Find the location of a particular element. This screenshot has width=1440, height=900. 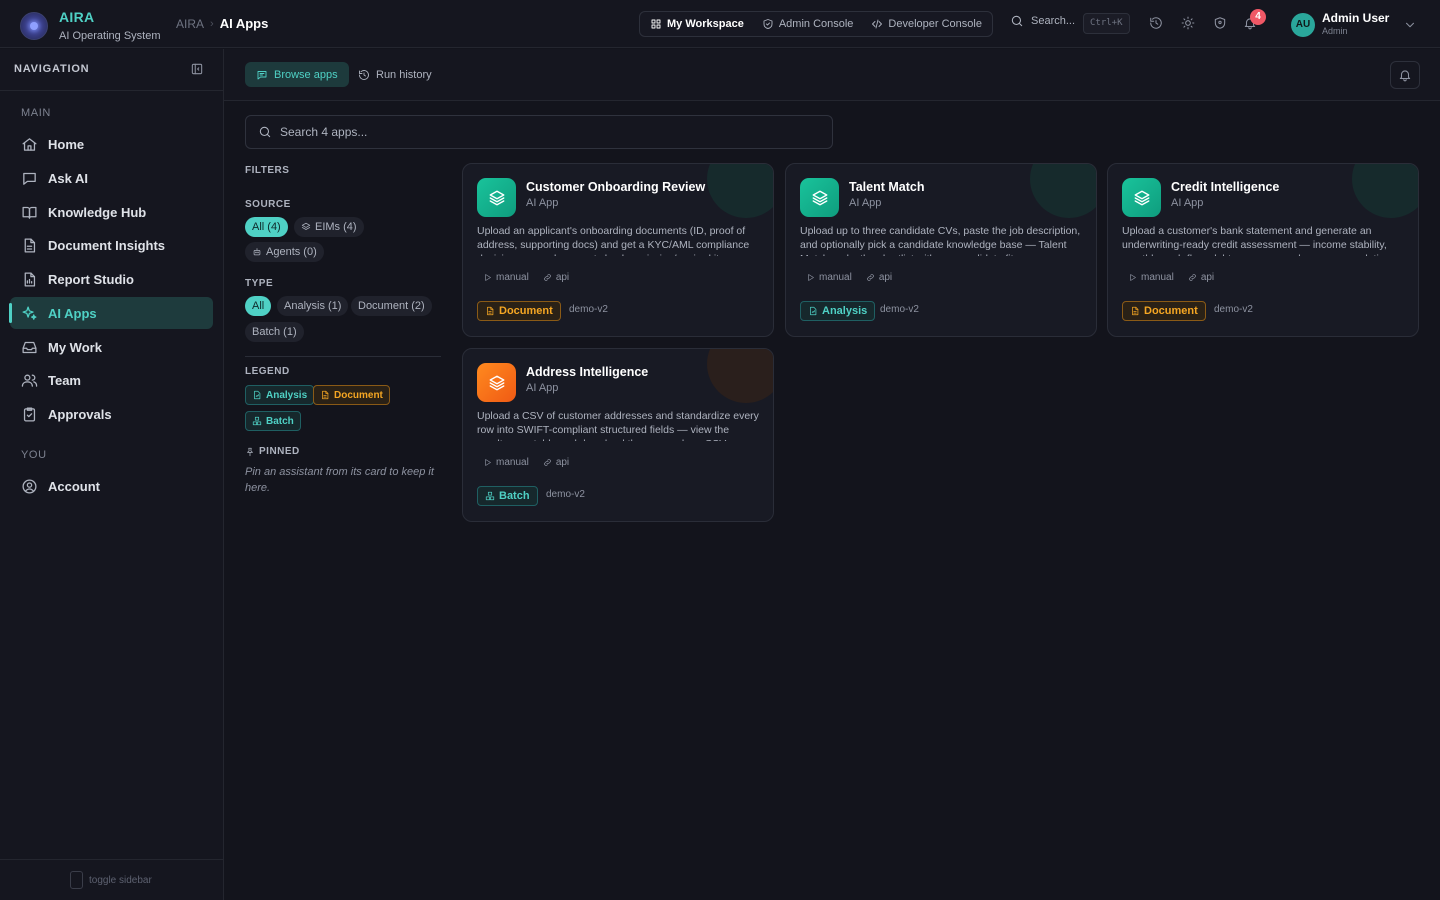

play-icon is located at coordinates (488, 462).